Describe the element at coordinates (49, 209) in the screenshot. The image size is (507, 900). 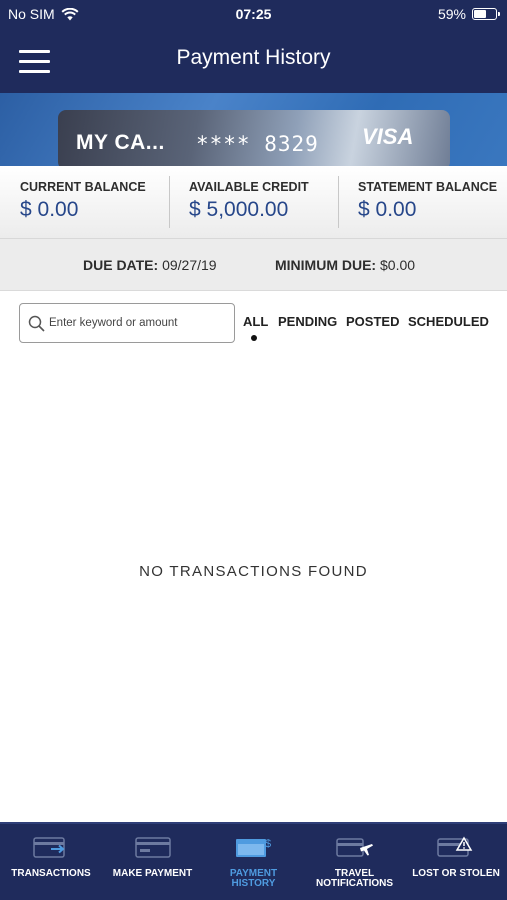
I see `current-balance-value: $ 0.00` at that location.